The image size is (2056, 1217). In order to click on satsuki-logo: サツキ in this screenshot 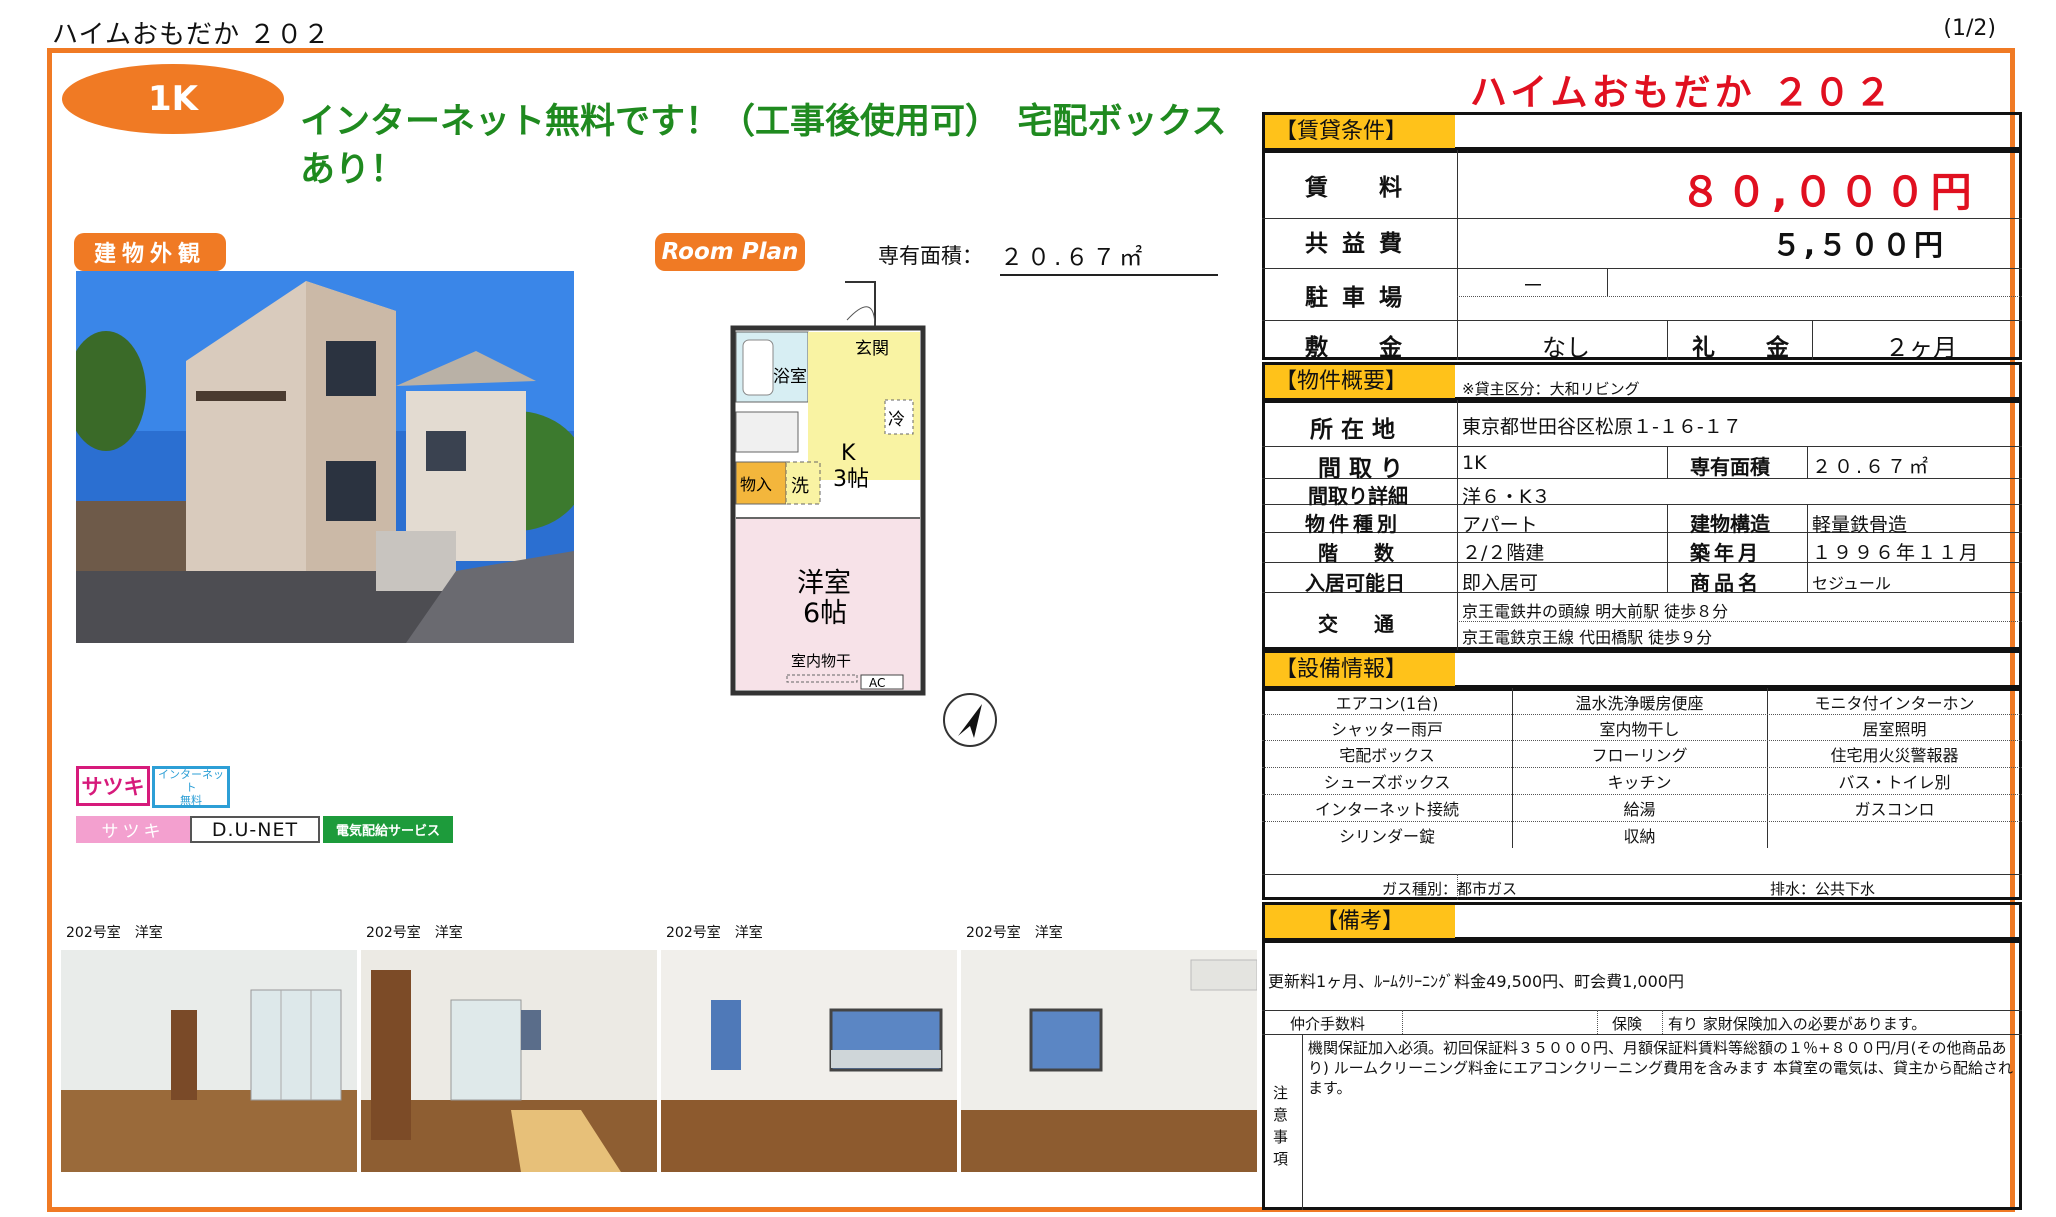, I will do `click(113, 786)`.